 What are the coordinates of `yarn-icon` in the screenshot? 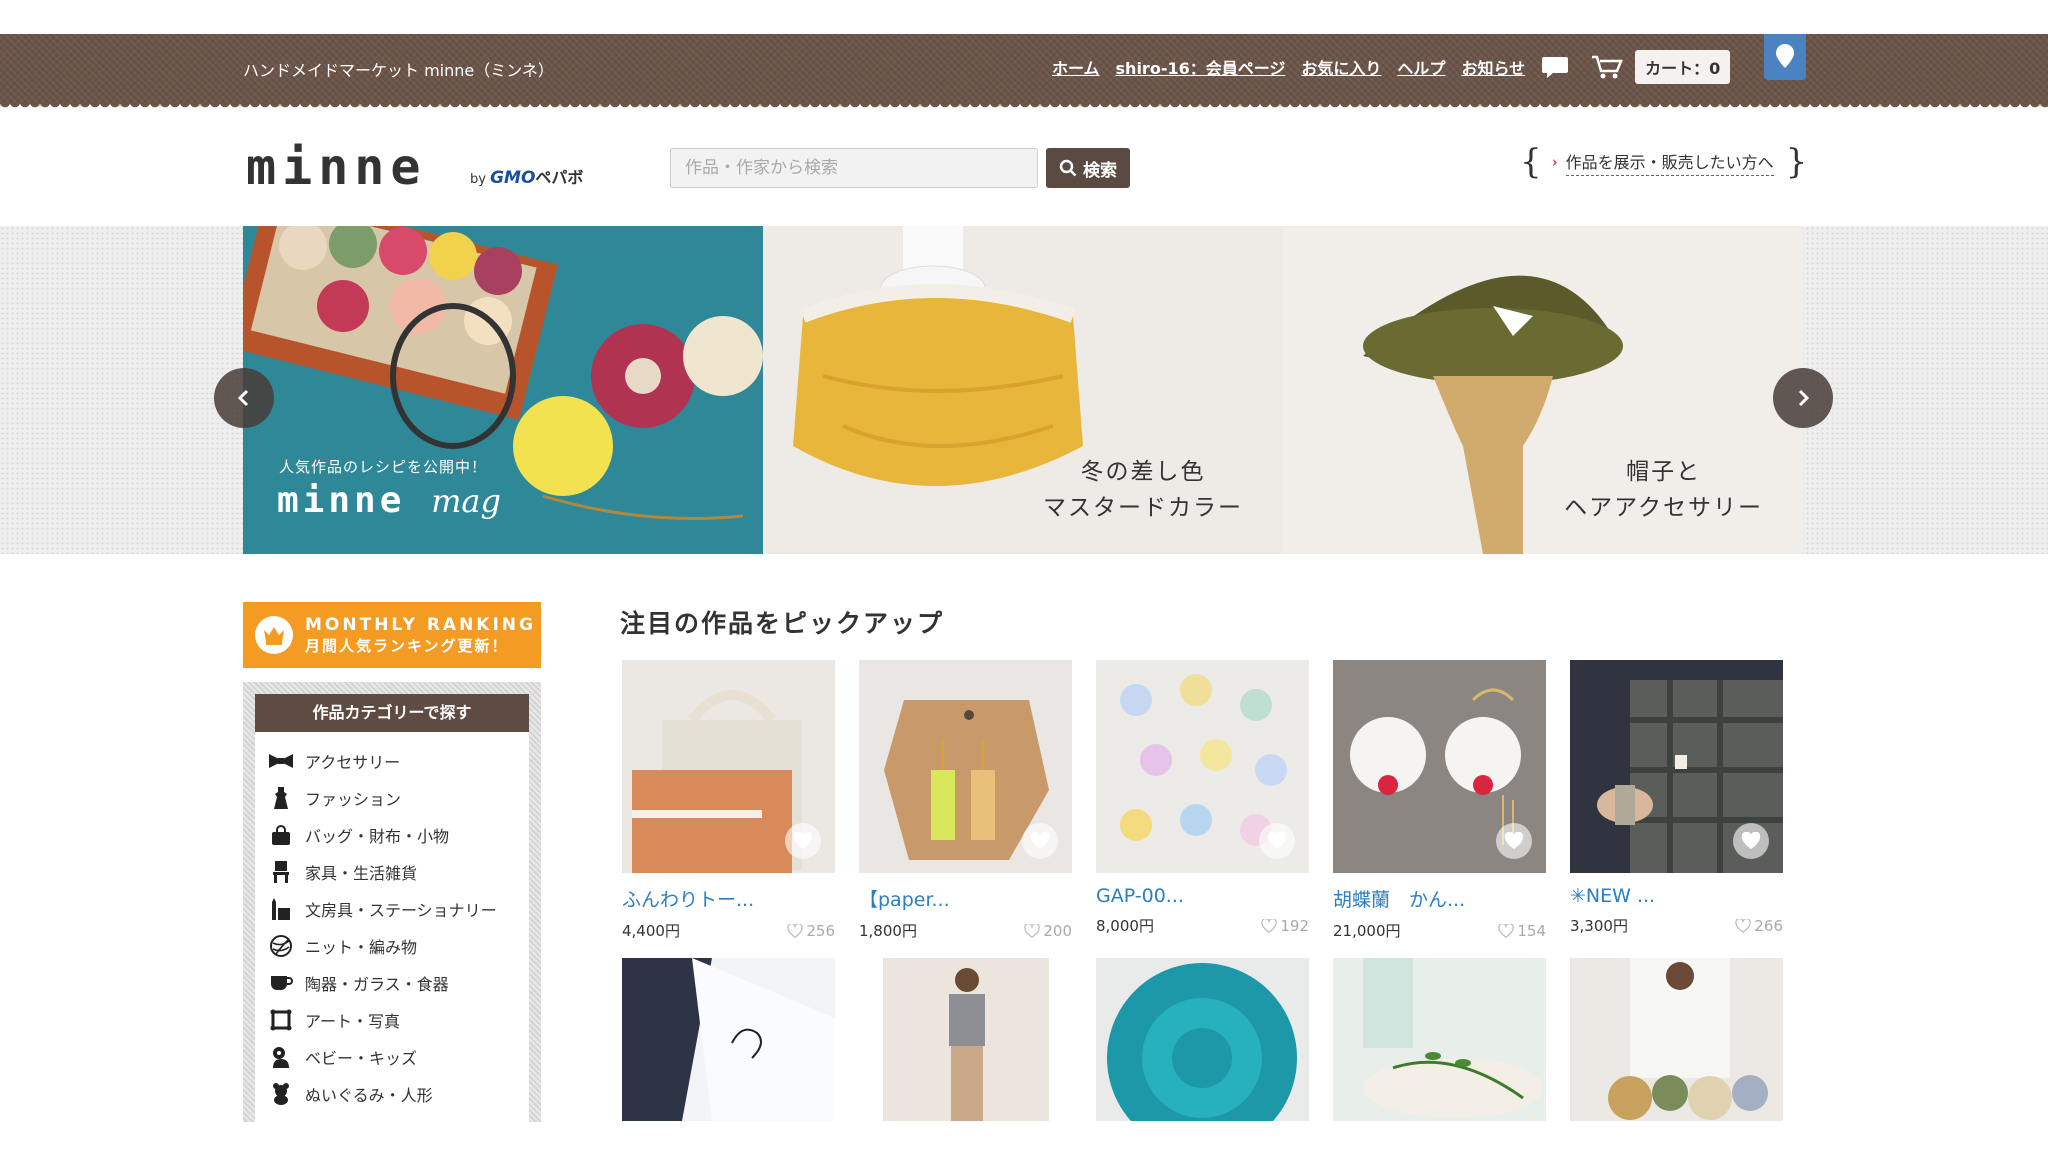 It's located at (281, 946).